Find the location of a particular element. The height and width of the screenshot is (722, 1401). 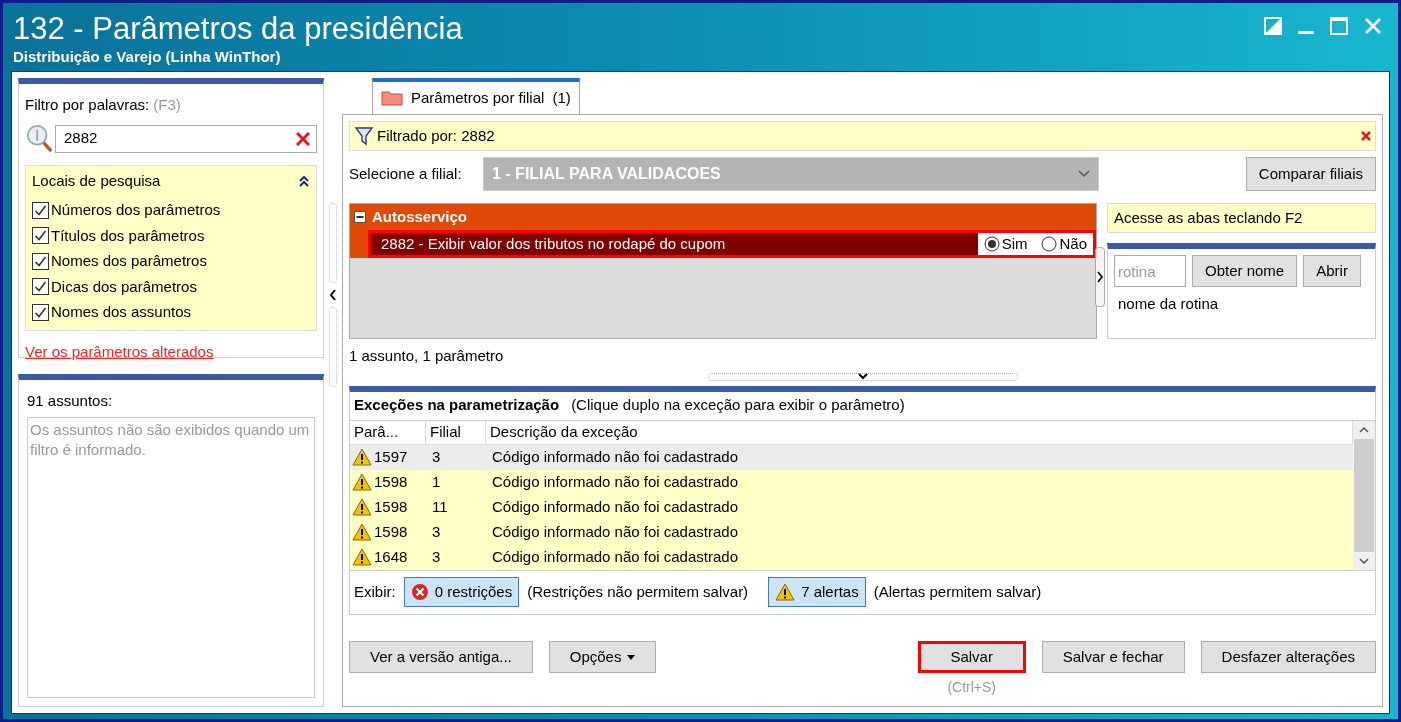

routine-field: rotina is located at coordinates (1150, 271).